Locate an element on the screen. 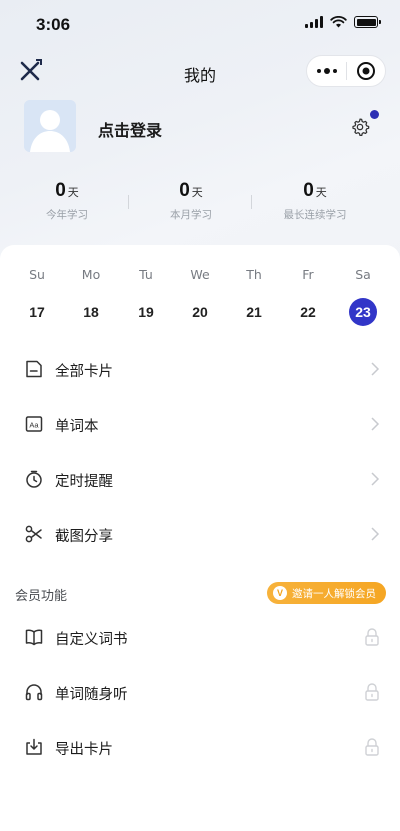 The height and width of the screenshot is (831, 400). alarm-icon is located at coordinates (34, 479).